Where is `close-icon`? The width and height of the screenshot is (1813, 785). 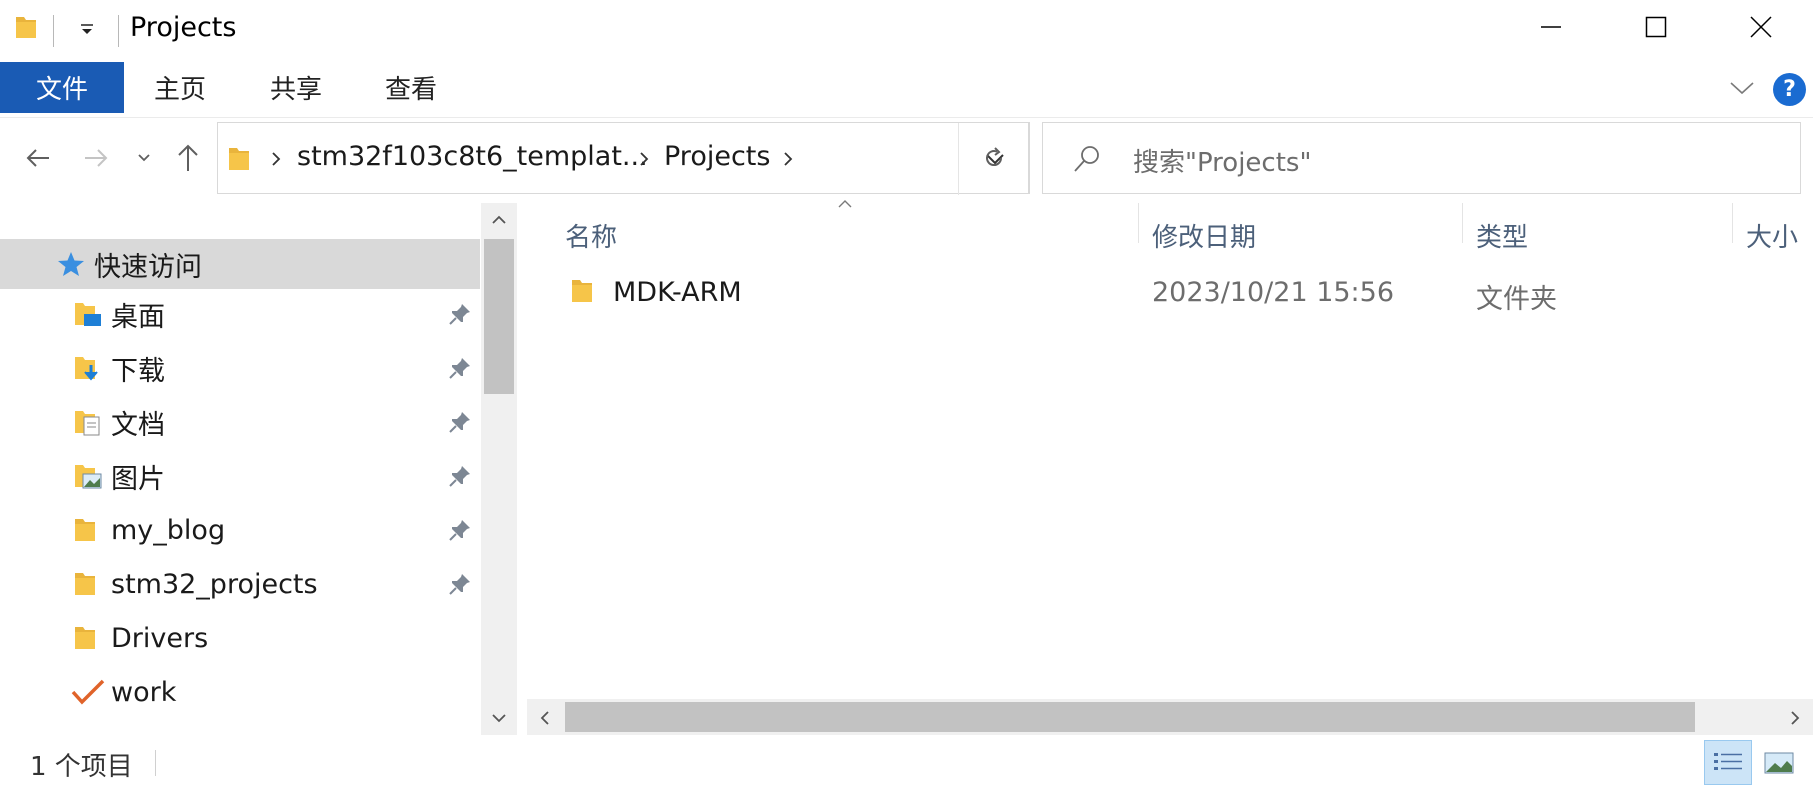 close-icon is located at coordinates (1760, 27).